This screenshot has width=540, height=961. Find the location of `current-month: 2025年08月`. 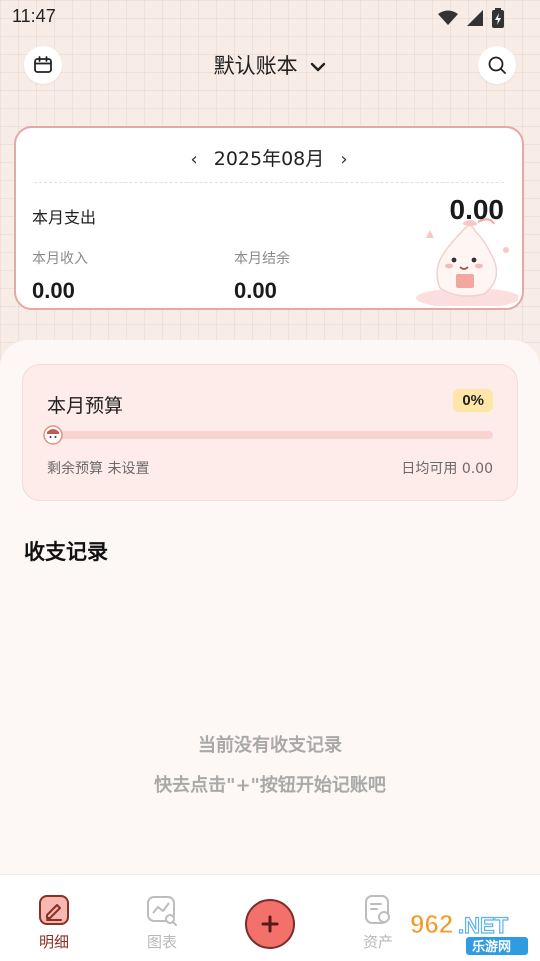

current-month: 2025年08月 is located at coordinates (269, 159).